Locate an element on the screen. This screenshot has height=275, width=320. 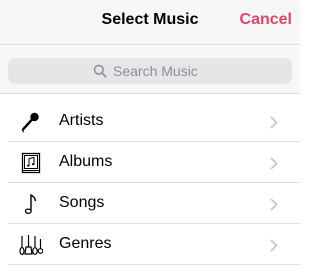
microphone-icon is located at coordinates (30, 122).